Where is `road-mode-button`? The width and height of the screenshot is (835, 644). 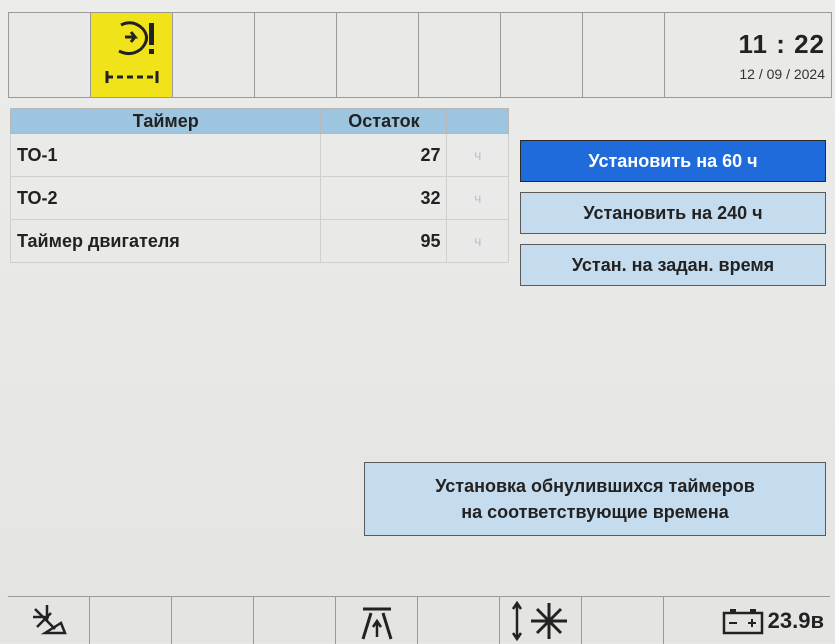
road-mode-button is located at coordinates (377, 620).